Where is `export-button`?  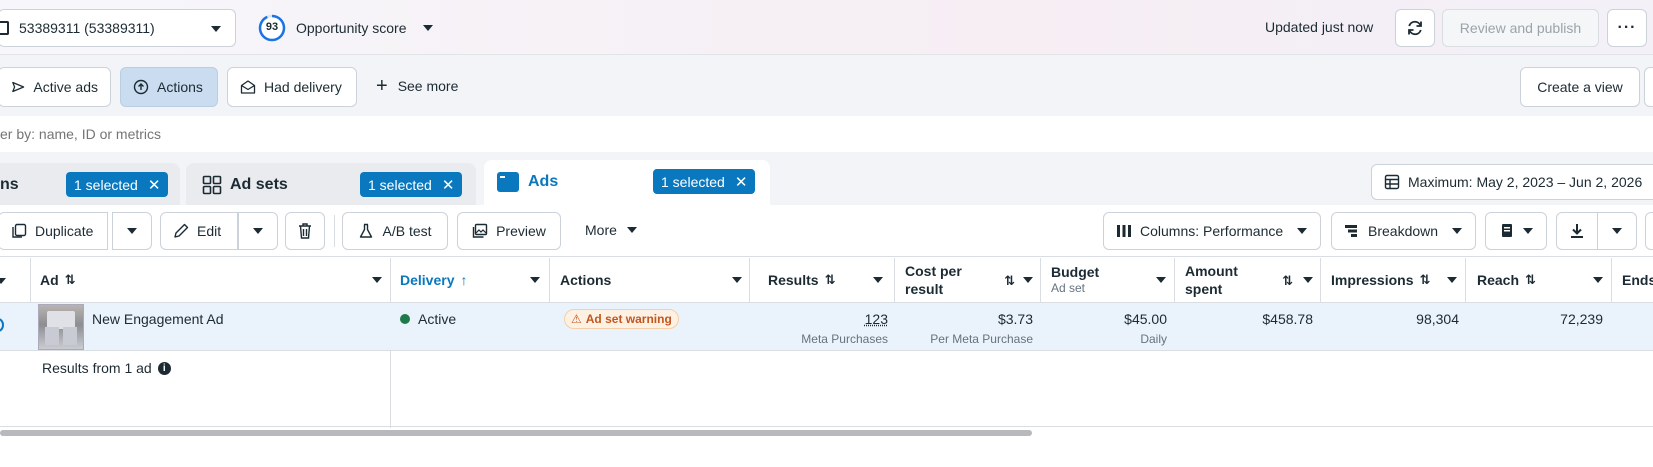
export-button is located at coordinates (1577, 231).